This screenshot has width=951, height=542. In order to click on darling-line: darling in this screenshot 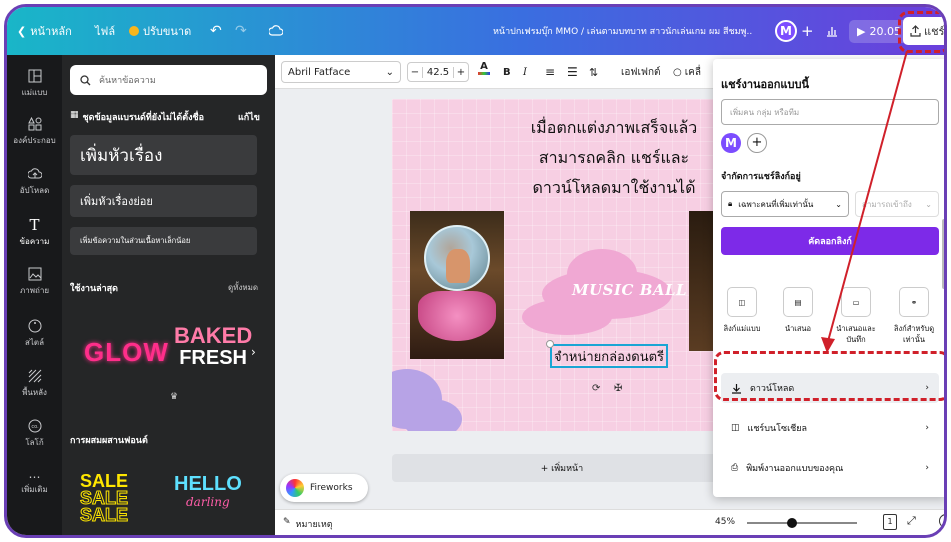, I will do `click(208, 502)`.